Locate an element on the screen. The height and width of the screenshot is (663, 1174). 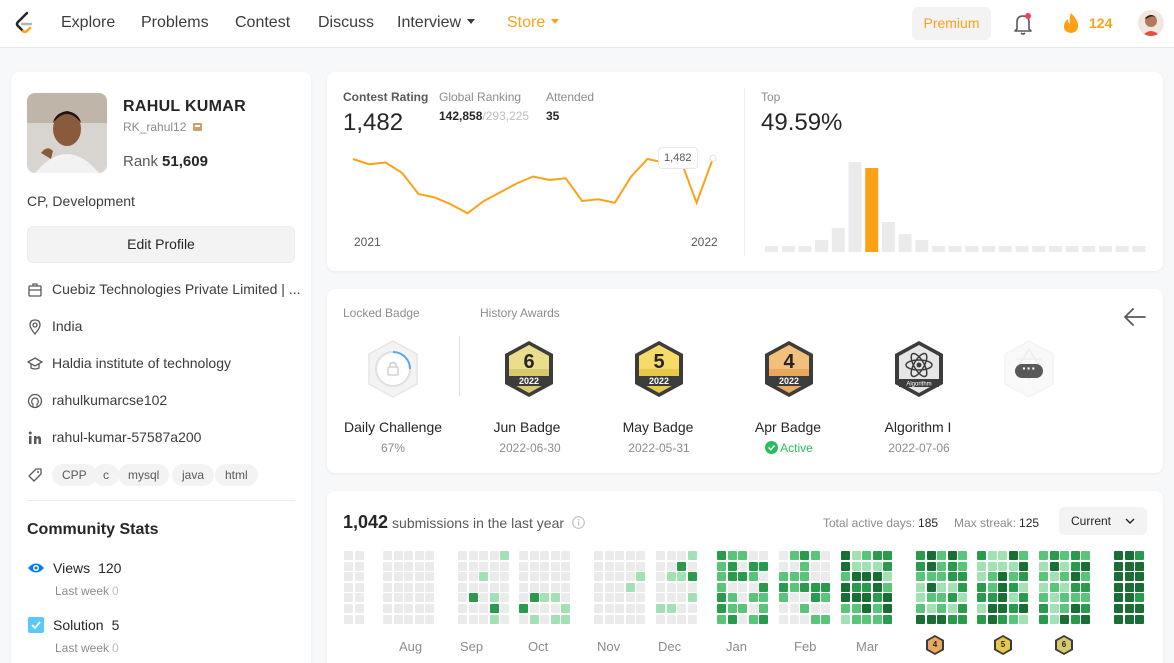
skill-tag: java is located at coordinates (193, 475).